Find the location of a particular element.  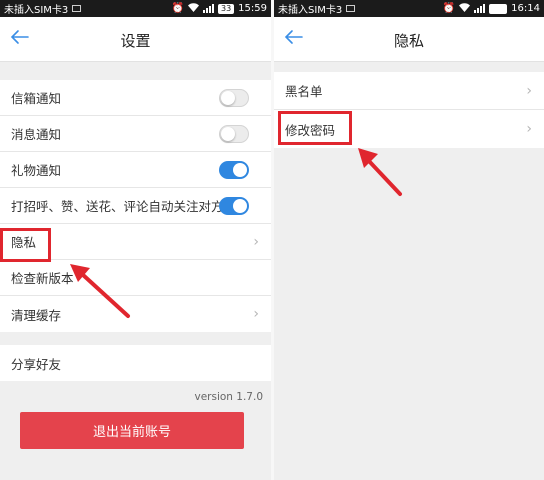

mailbox-notify-toggle is located at coordinates (234, 98).